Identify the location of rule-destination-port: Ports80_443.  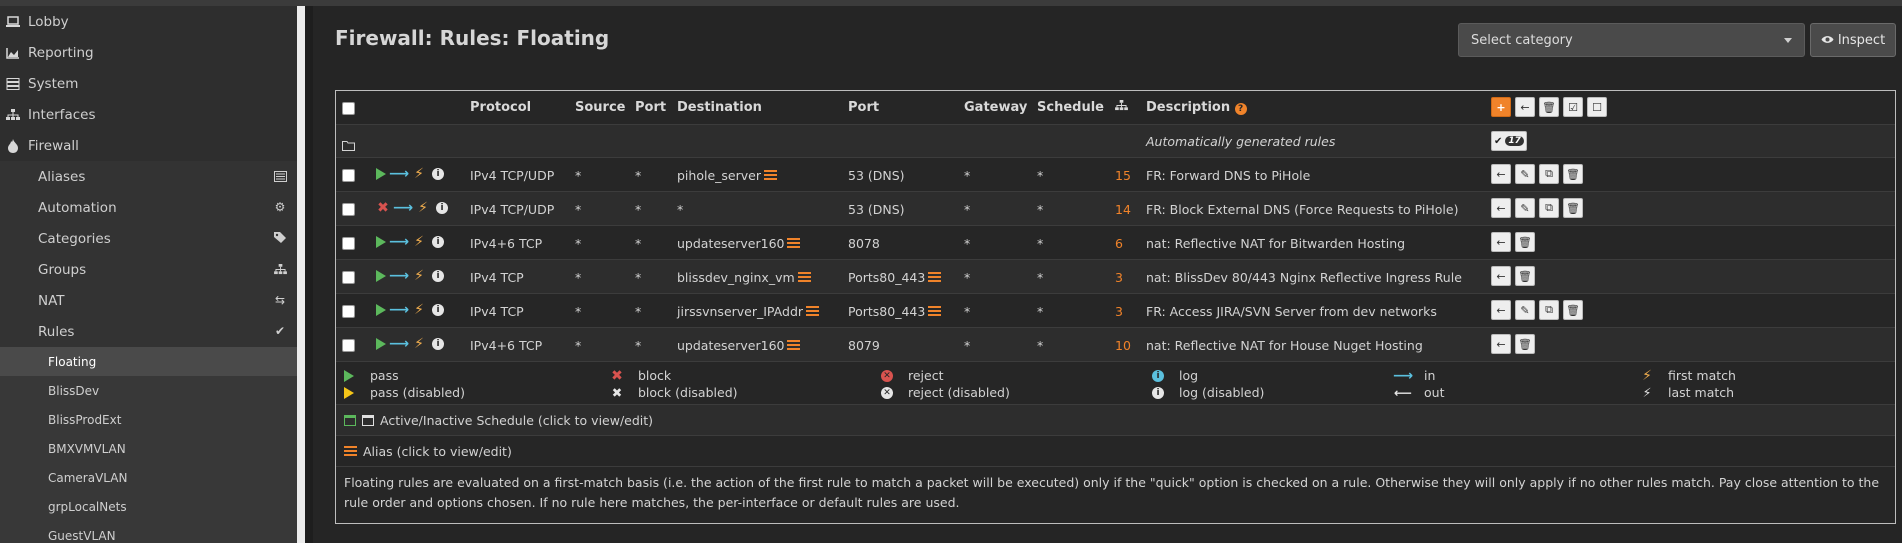
(895, 311).